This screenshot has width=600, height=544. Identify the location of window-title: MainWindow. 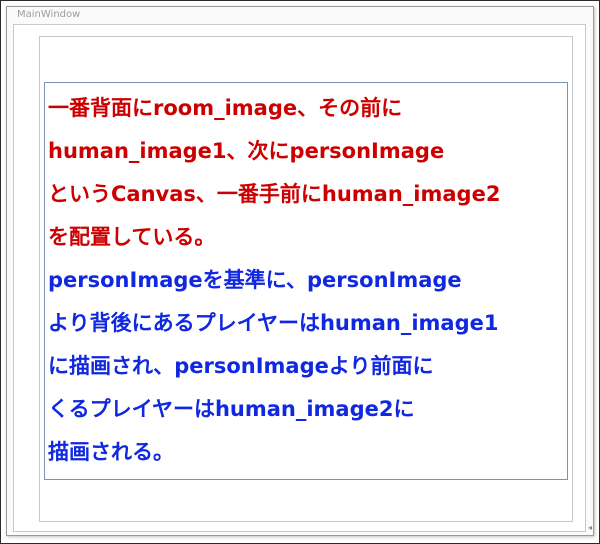
(49, 14).